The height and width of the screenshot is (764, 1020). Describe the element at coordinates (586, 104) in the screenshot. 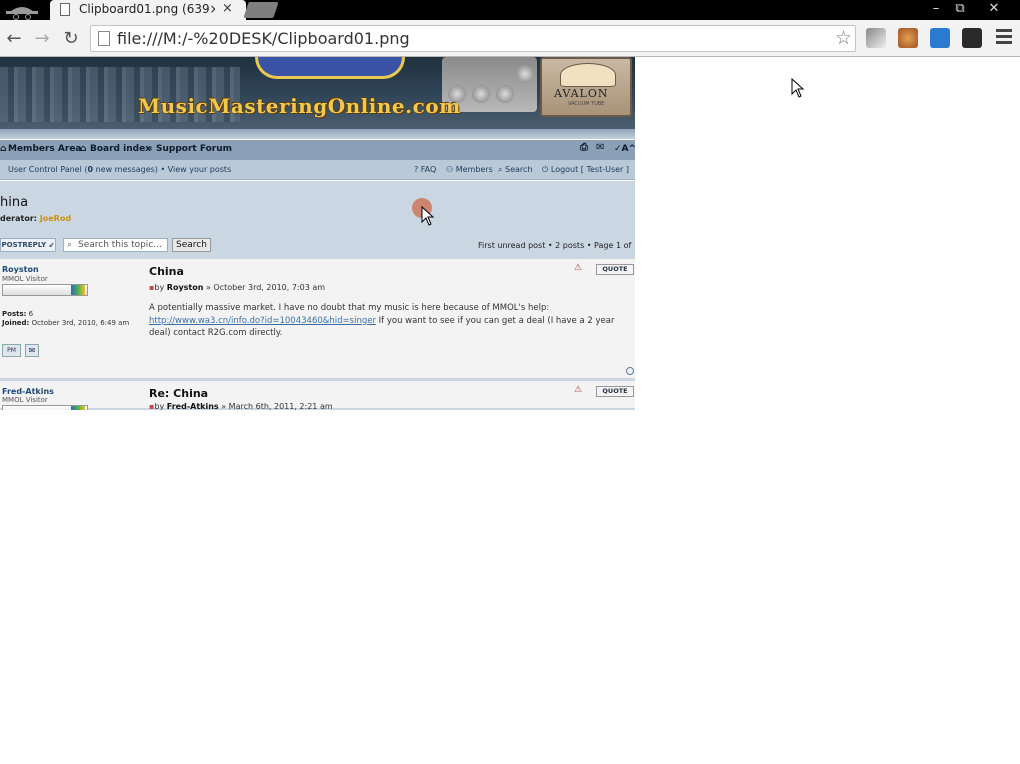

I see `avalon-sublabel: VACUUM TUBE` at that location.